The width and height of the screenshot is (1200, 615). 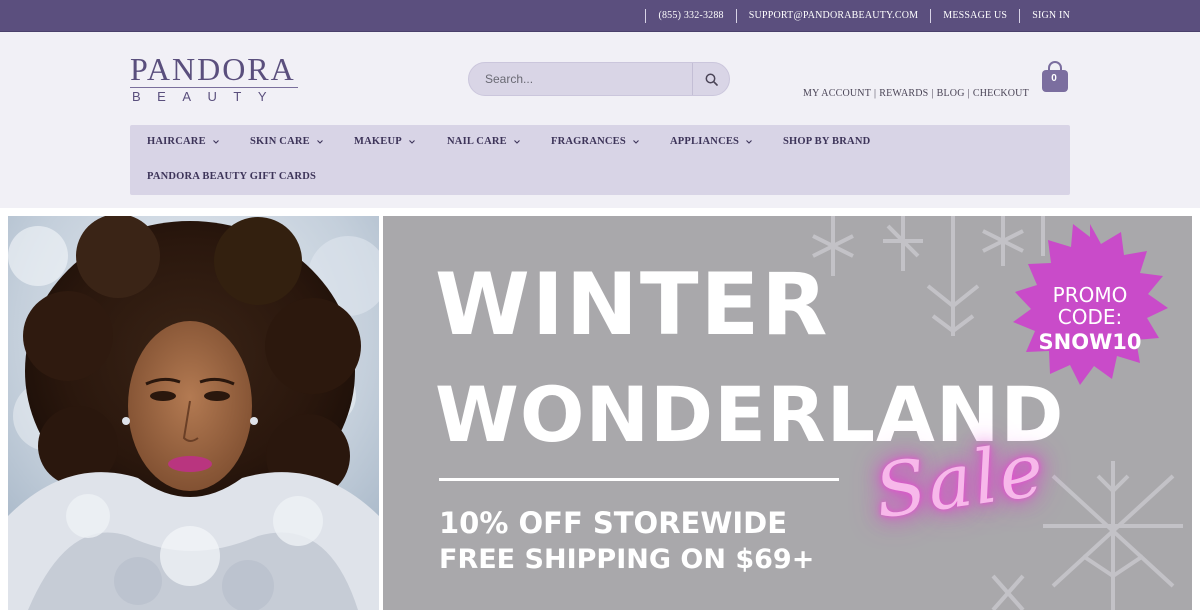 I want to click on nav-label: SHOP BY BRAND, so click(x=827, y=141).